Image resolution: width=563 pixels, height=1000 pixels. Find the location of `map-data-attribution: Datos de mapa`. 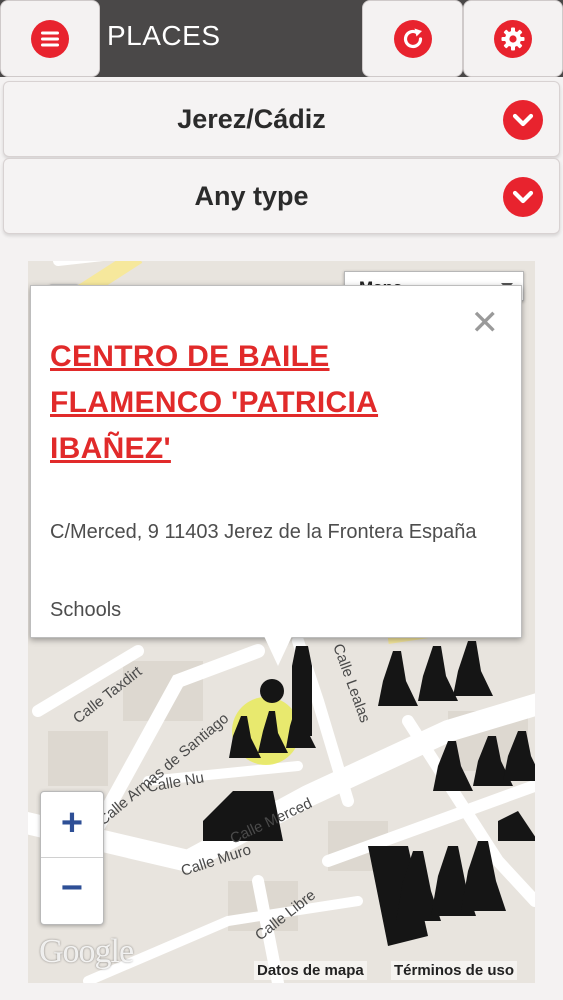

map-data-attribution: Datos de mapa is located at coordinates (310, 970).